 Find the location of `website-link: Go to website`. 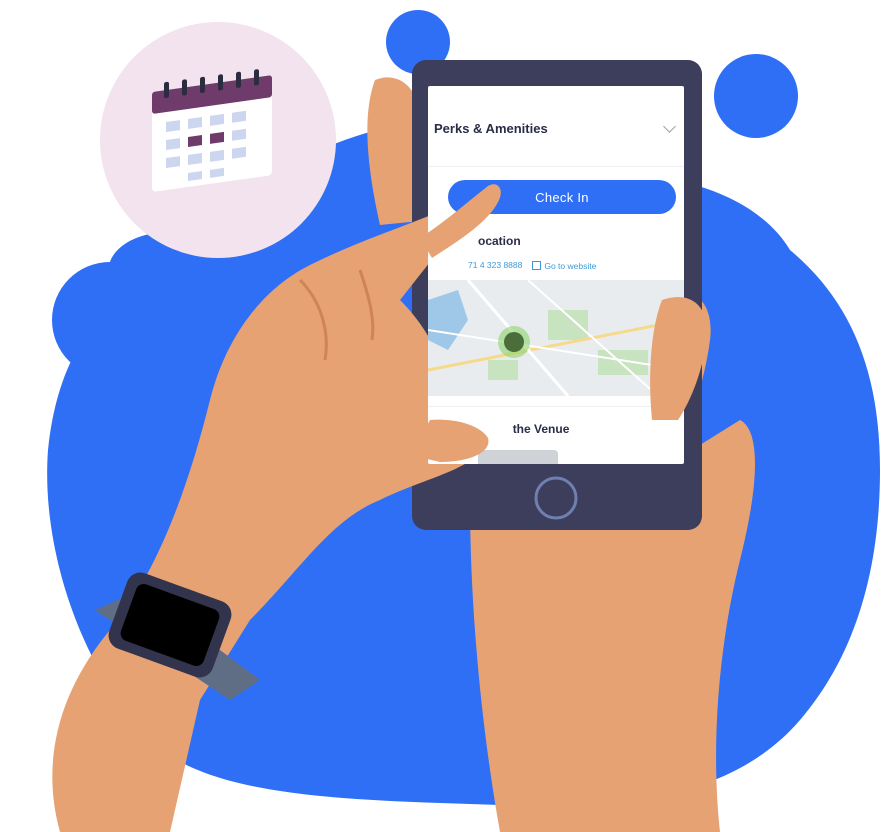

website-link: Go to website is located at coordinates (564, 265).